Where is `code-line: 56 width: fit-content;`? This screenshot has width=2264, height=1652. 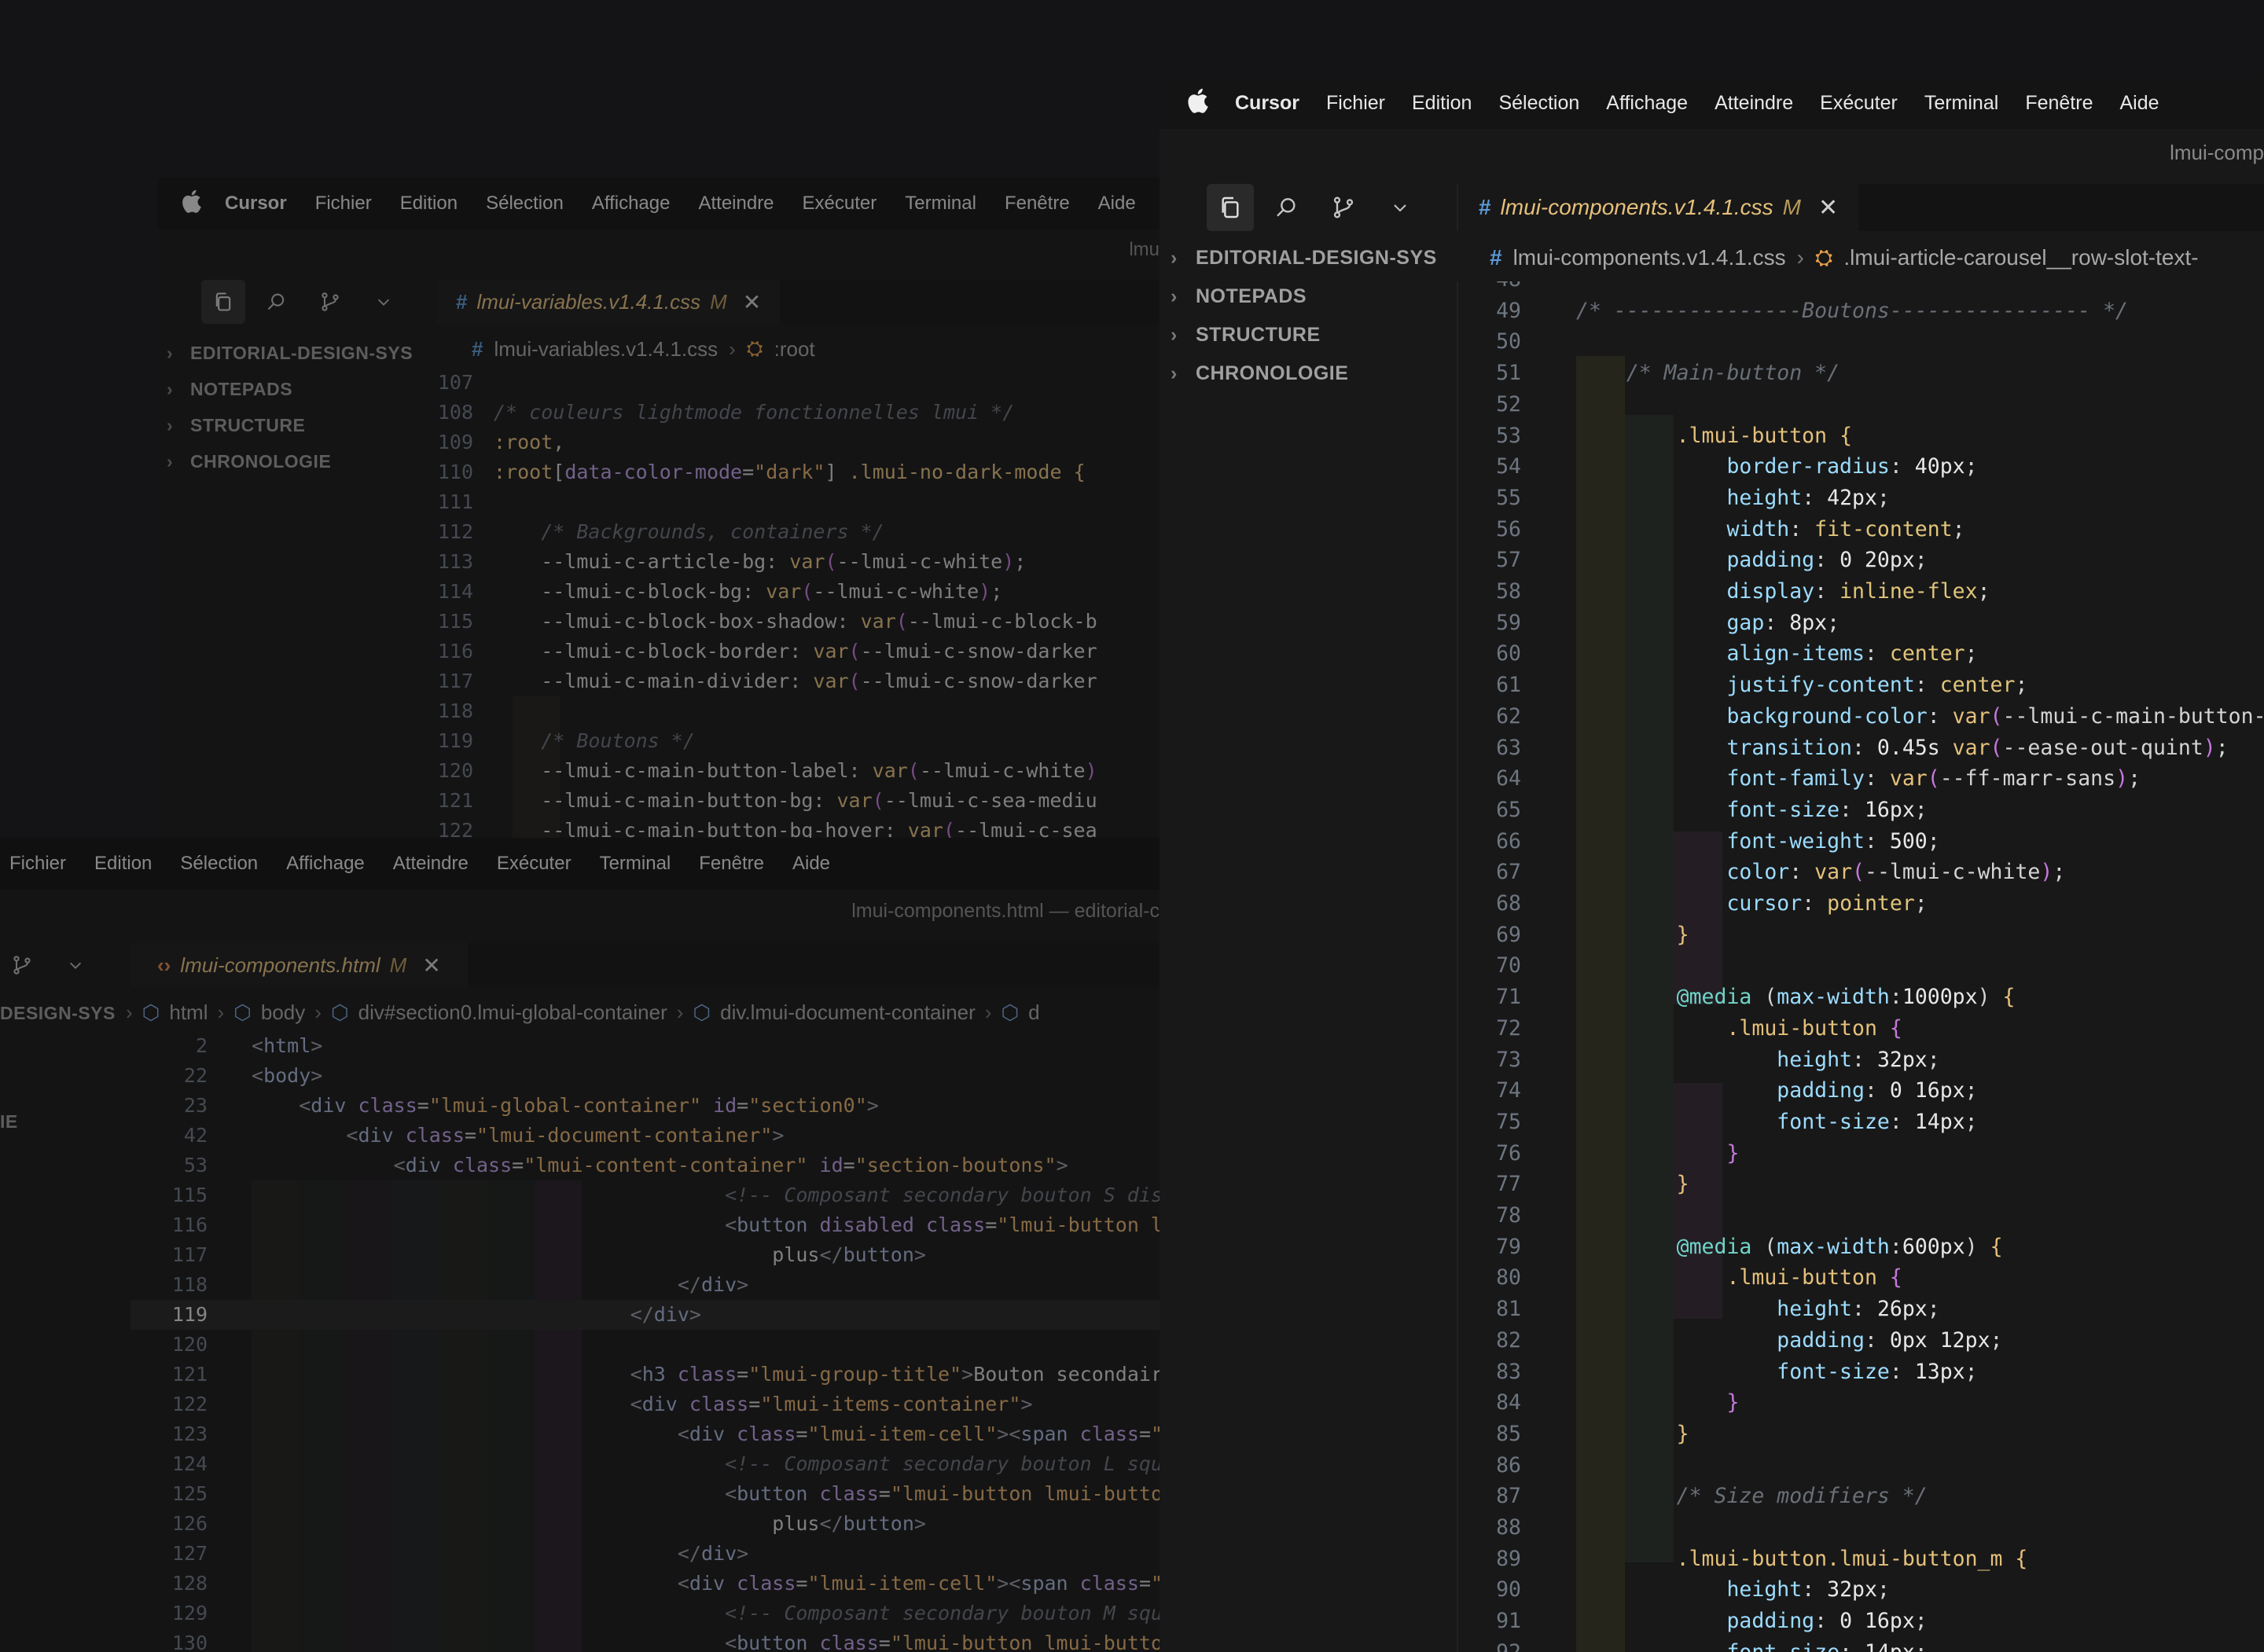 code-line: 56 width: fit-content; is located at coordinates (1861, 529).